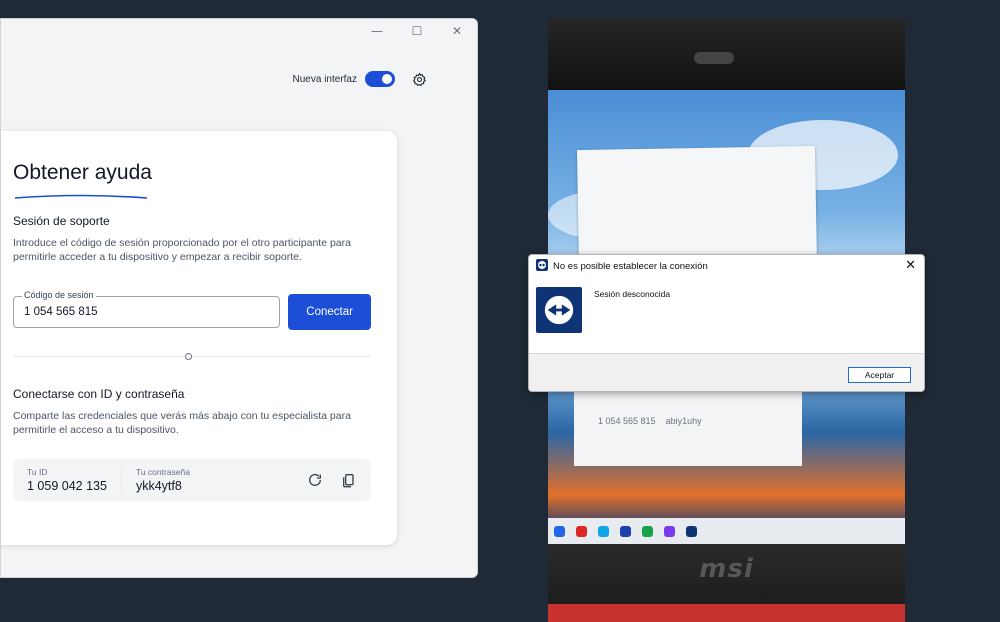  I want to click on teamviewer-logo, so click(559, 310).